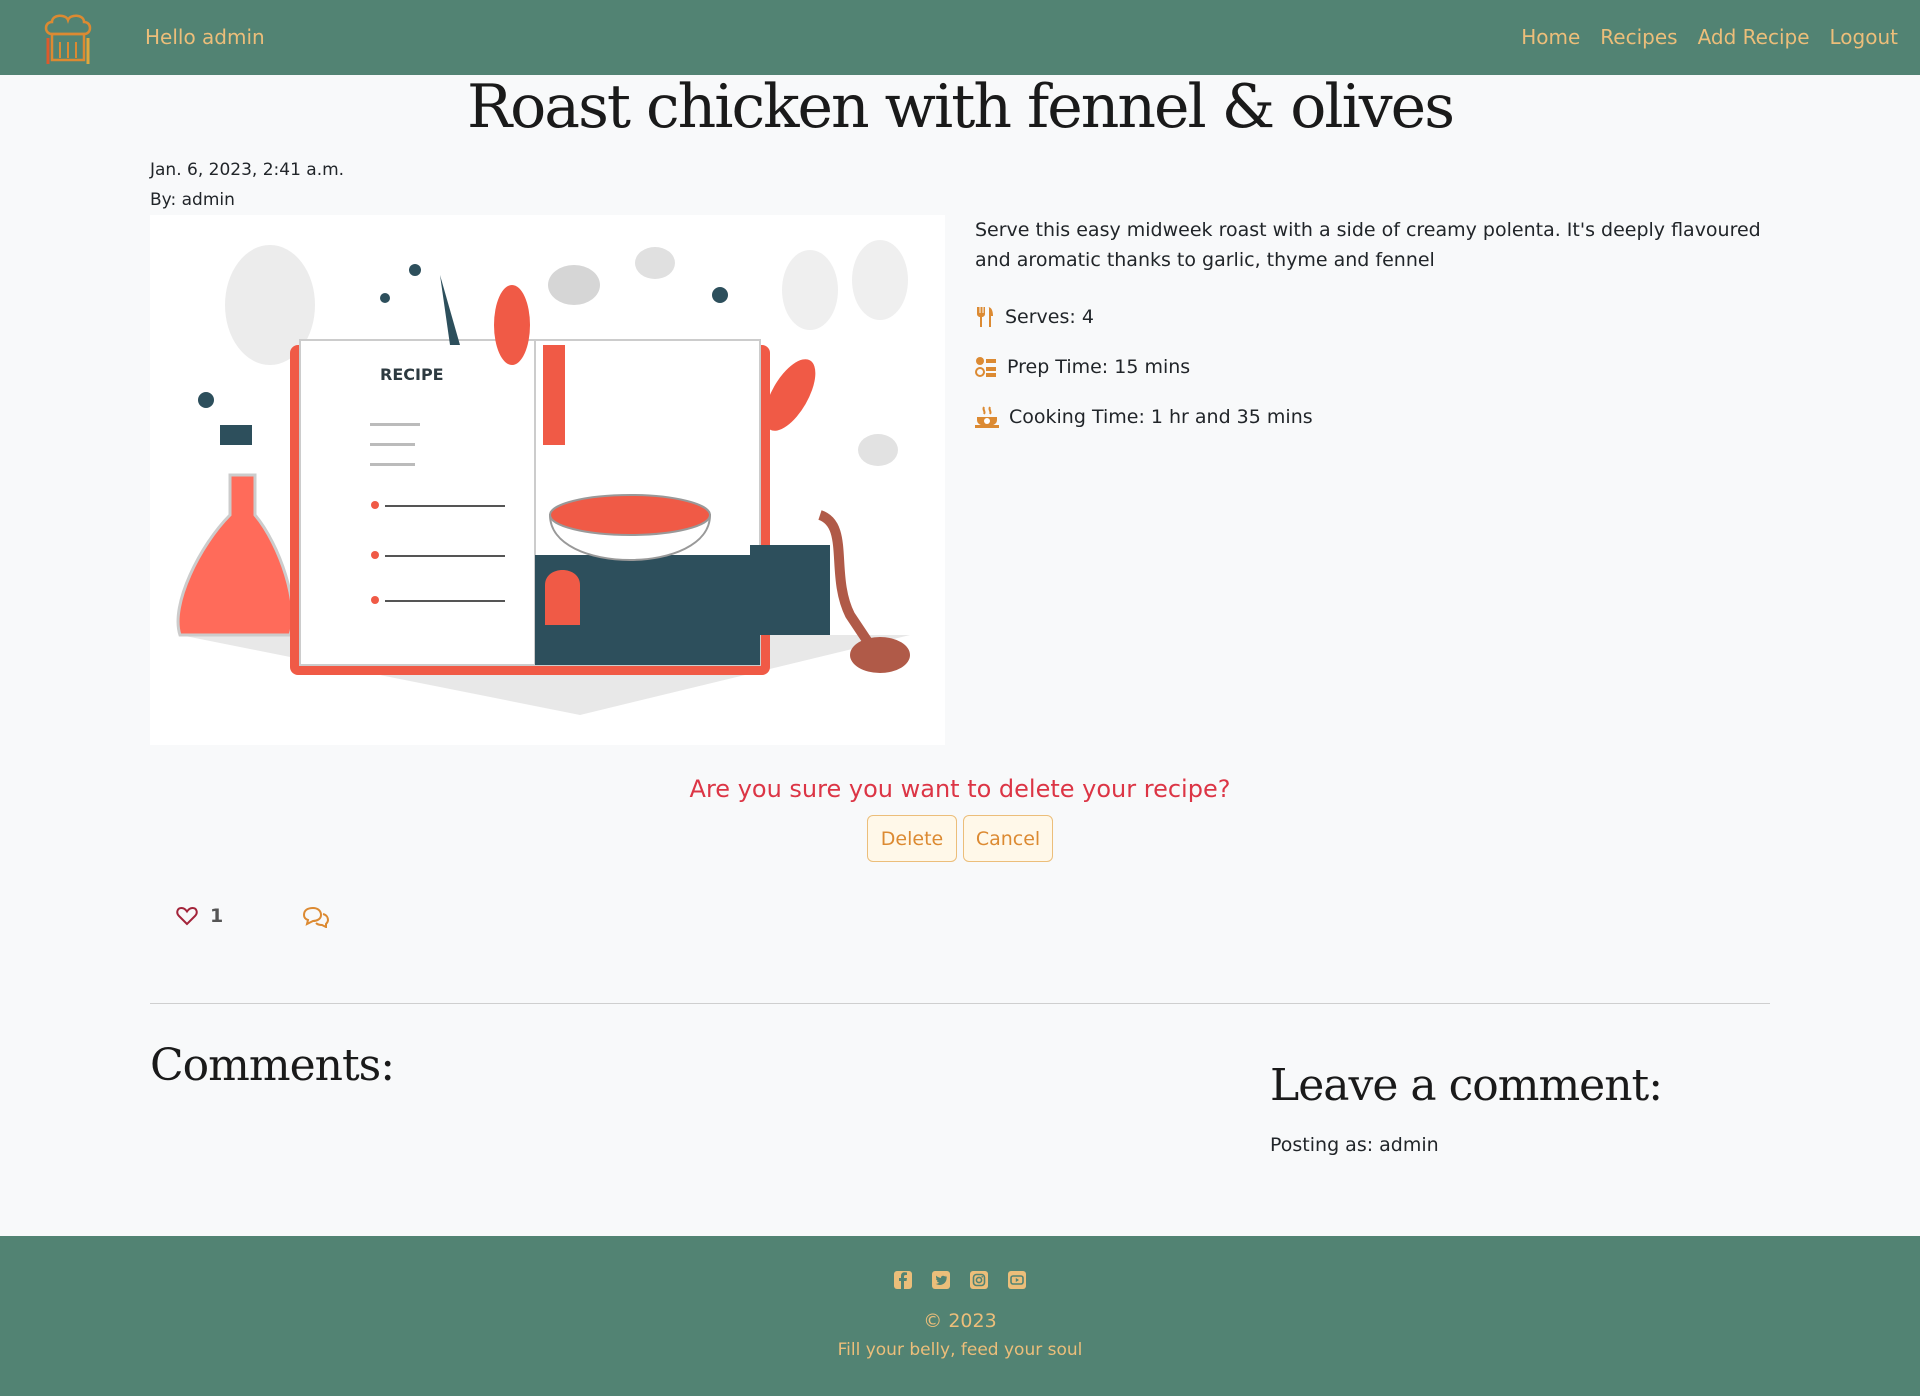  What do you see at coordinates (903, 1280) in the screenshot?
I see `facebook-icon` at bounding box center [903, 1280].